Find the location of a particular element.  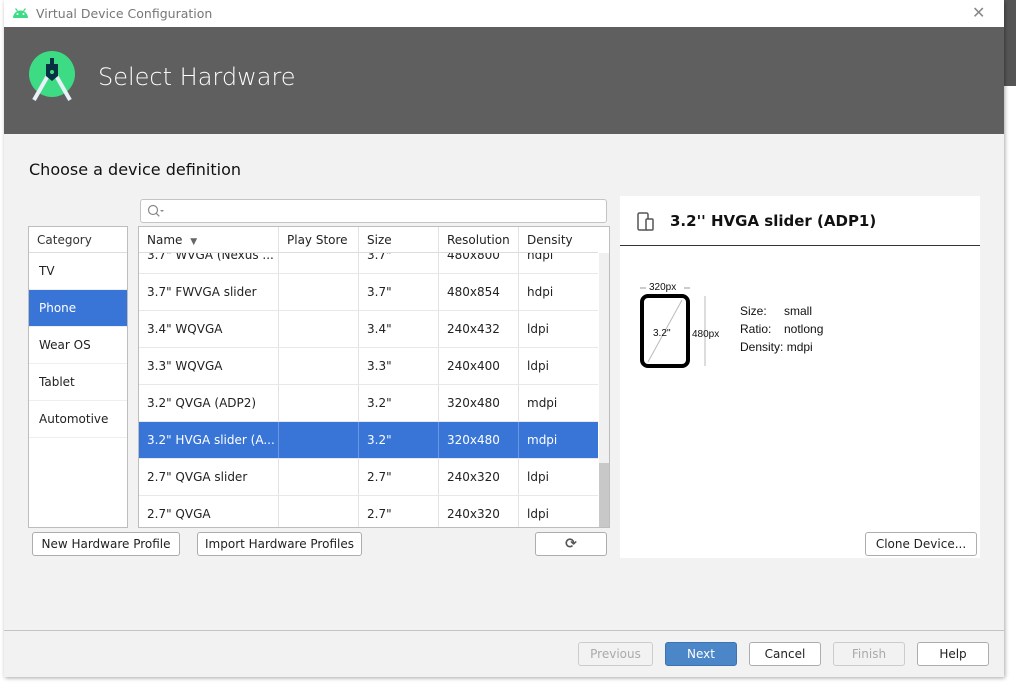

column-name-label: Name is located at coordinates (165, 240).